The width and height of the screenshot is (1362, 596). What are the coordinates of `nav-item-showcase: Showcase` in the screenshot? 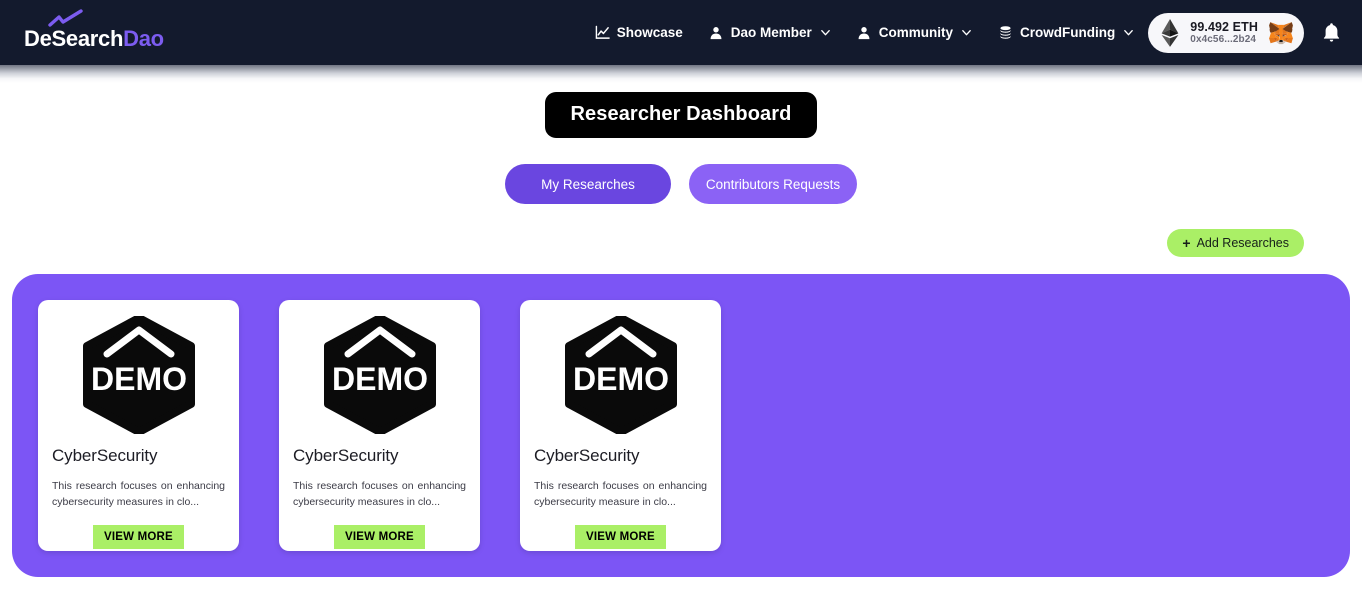 It's located at (639, 32).